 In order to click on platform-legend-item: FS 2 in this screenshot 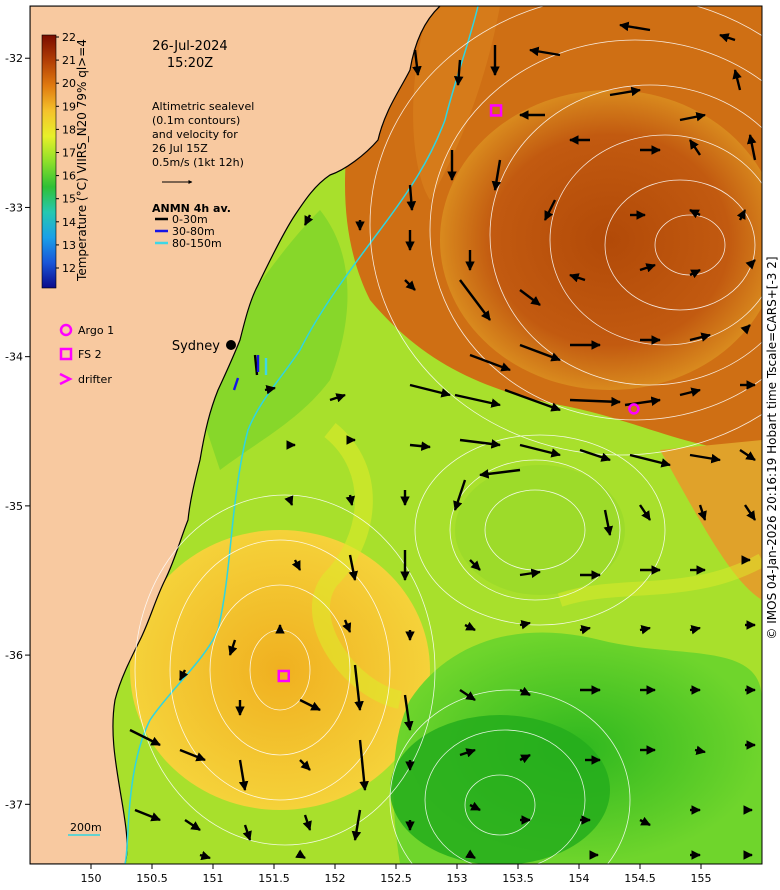, I will do `click(90, 354)`.